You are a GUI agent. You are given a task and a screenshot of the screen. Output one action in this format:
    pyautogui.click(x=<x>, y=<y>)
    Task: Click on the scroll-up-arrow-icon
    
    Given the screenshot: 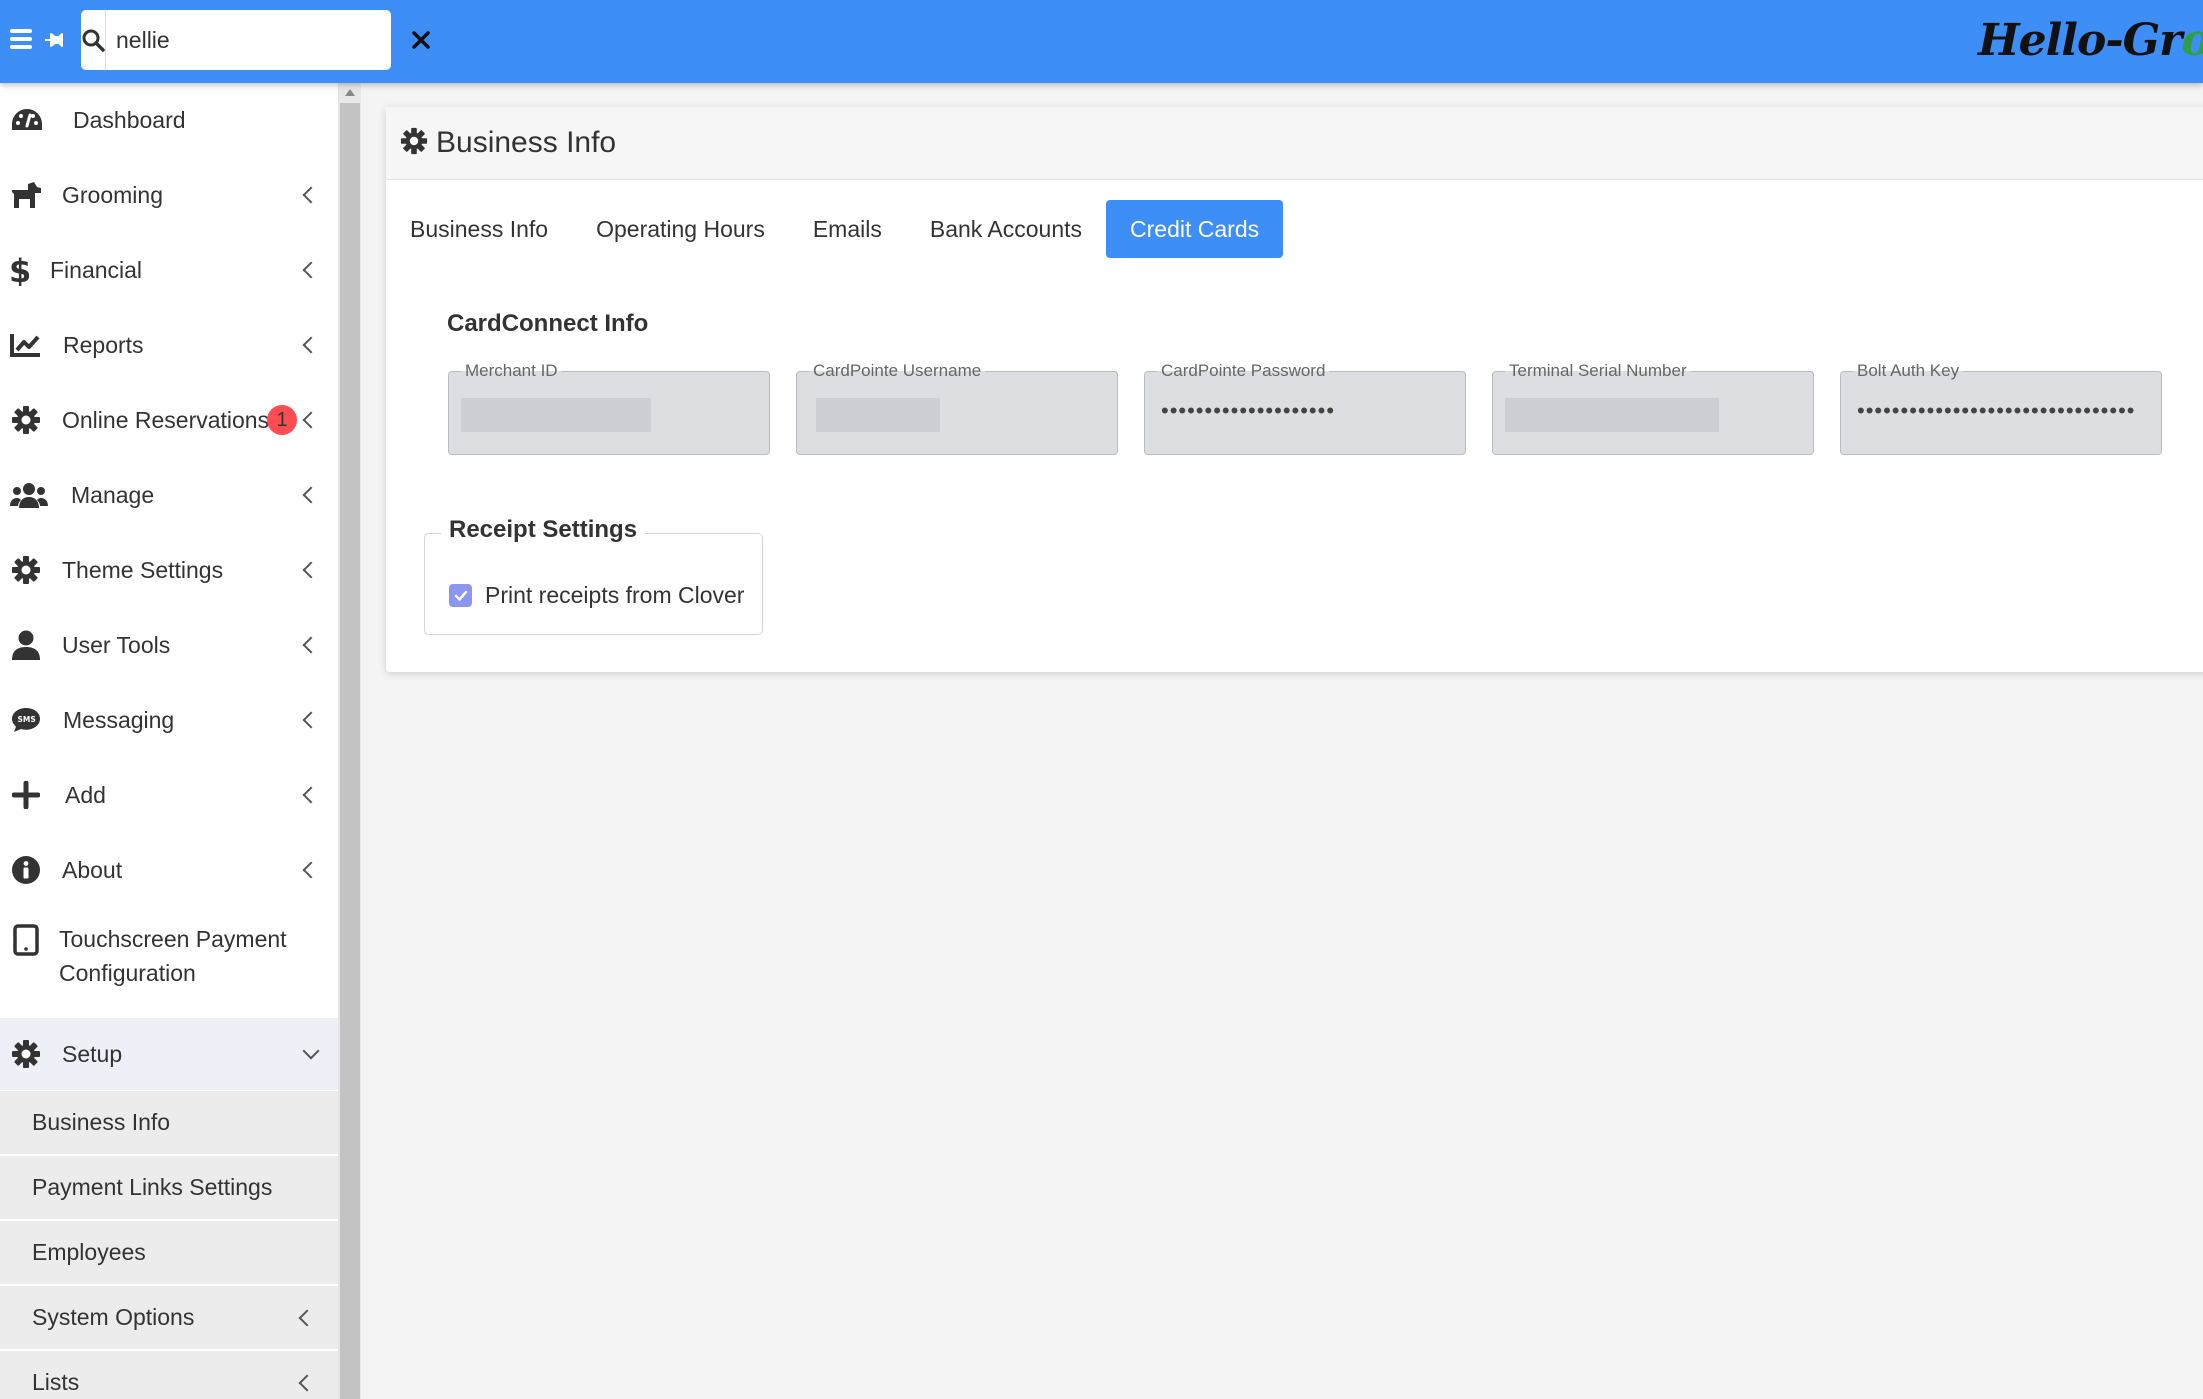 What is the action you would take?
    pyautogui.click(x=350, y=92)
    